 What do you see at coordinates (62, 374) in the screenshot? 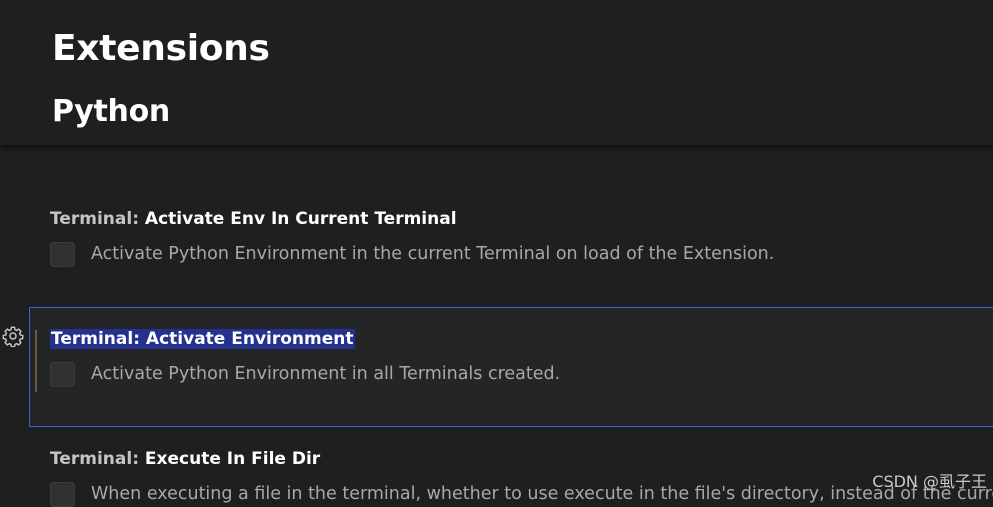
I see `activate-environment-checkbox` at bounding box center [62, 374].